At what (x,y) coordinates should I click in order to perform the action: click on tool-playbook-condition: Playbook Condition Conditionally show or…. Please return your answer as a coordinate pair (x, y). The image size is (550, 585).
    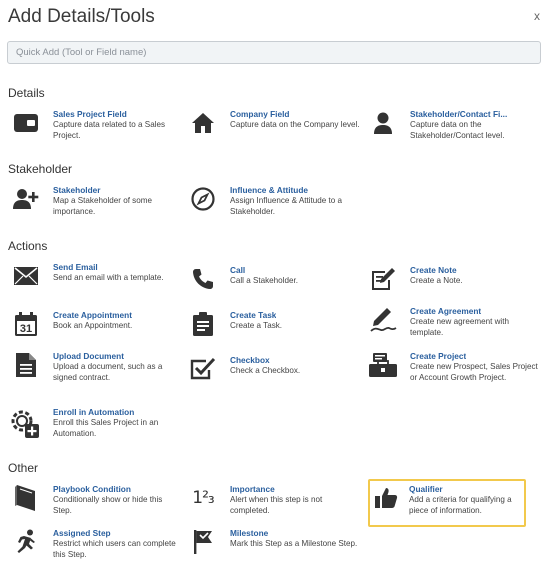
    Looking at the image, I should click on (94, 504).